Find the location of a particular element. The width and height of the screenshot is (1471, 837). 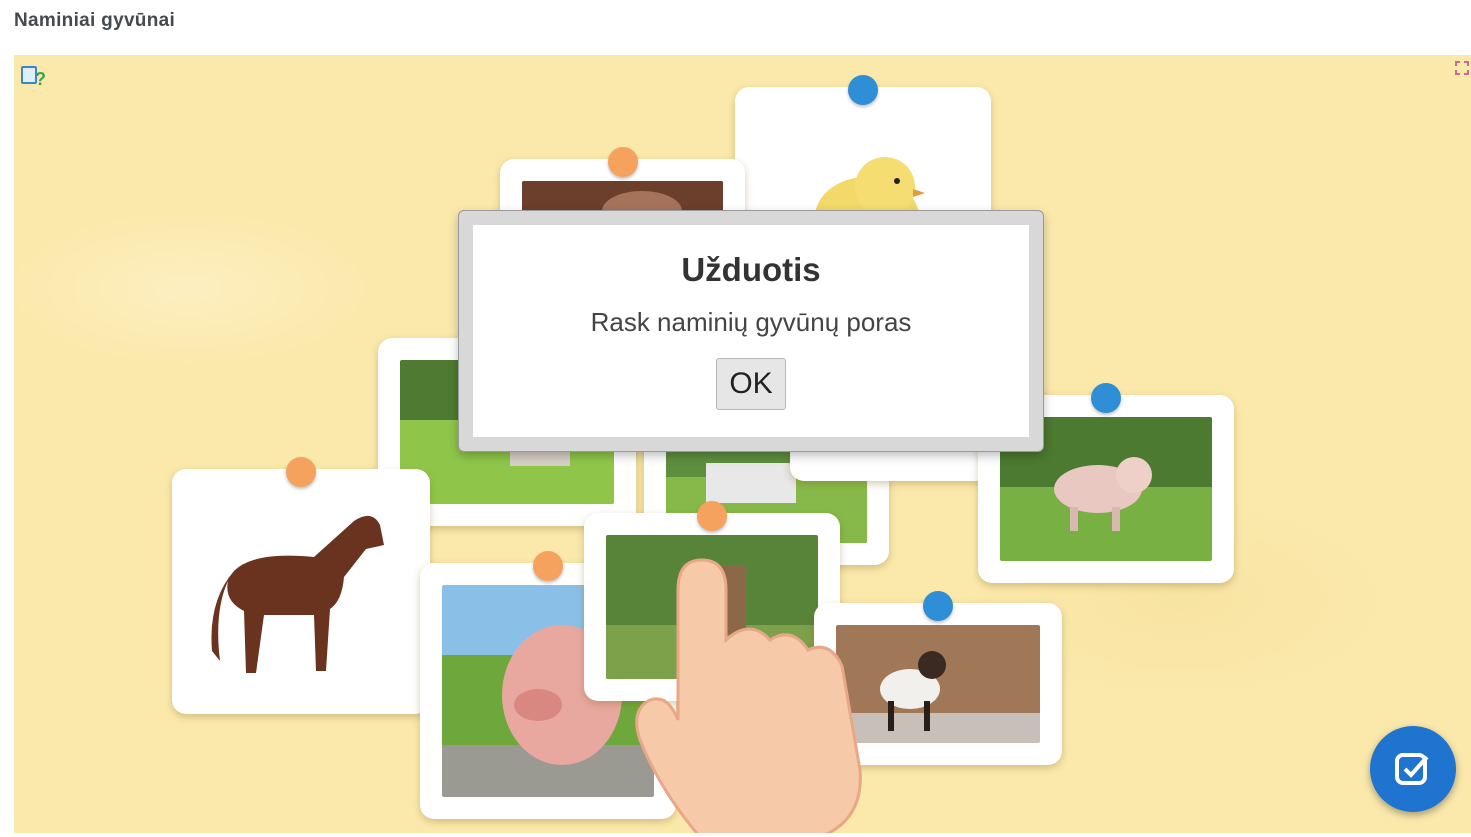

page-title: Naminiai gyvūnai is located at coordinates (95, 20).